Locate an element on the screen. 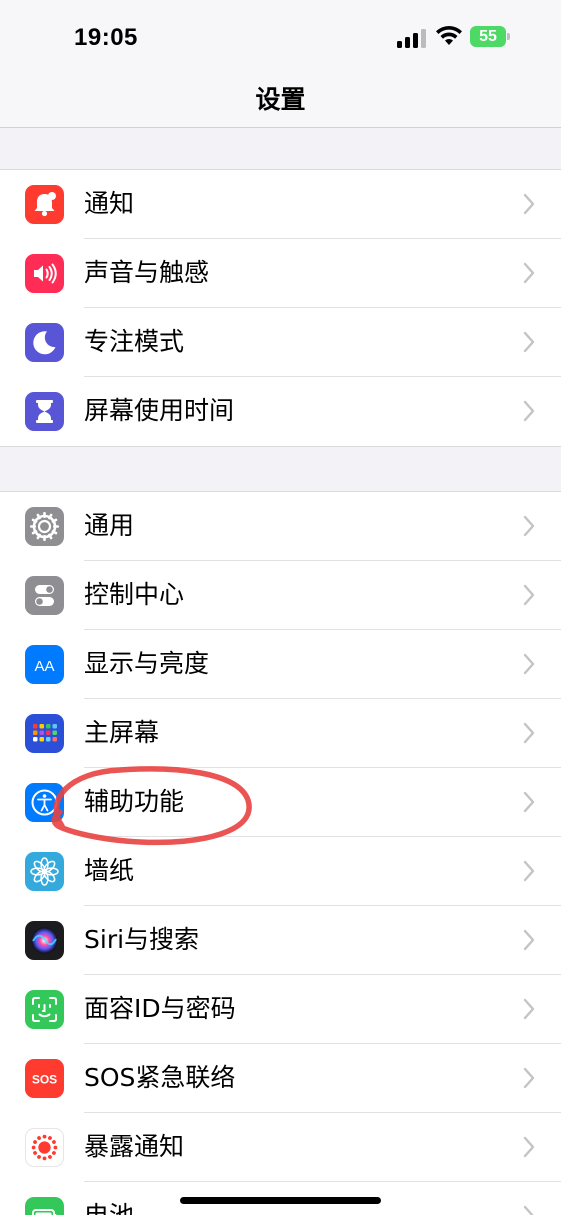 Image resolution: width=561 pixels, height=1215 pixels. svg-text: AA is located at coordinates (44, 666).